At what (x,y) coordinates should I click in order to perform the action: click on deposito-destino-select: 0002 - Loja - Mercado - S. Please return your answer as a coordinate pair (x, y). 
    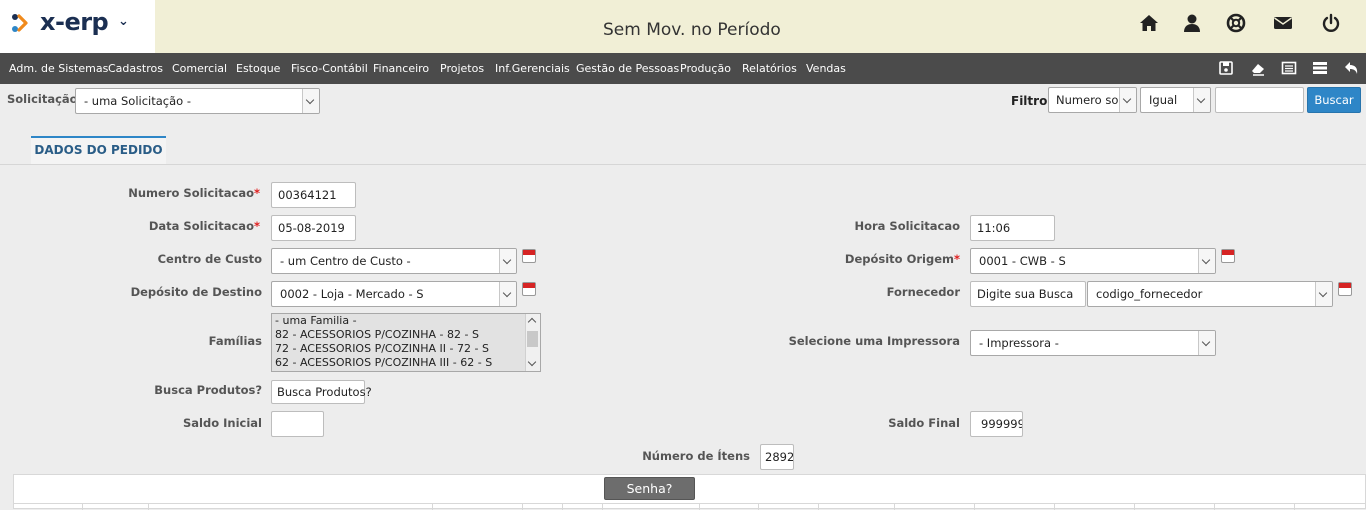
    Looking at the image, I should click on (394, 294).